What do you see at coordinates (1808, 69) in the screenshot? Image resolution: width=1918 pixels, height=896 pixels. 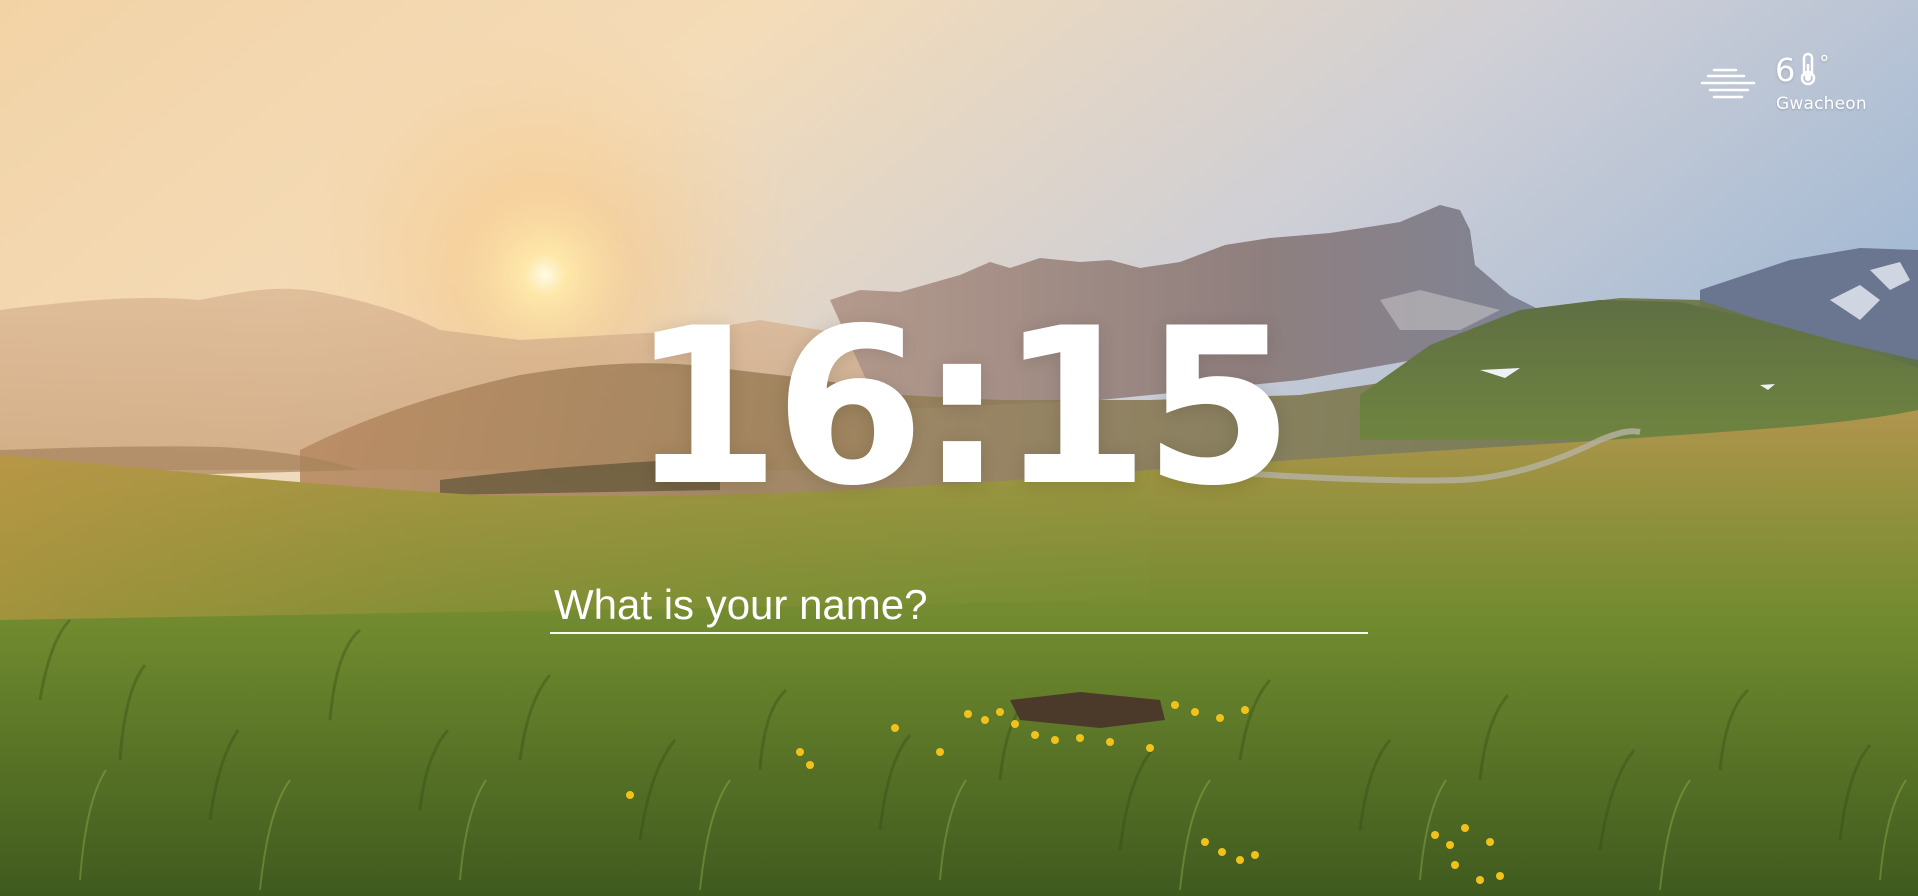 I see `thermometer-icon` at bounding box center [1808, 69].